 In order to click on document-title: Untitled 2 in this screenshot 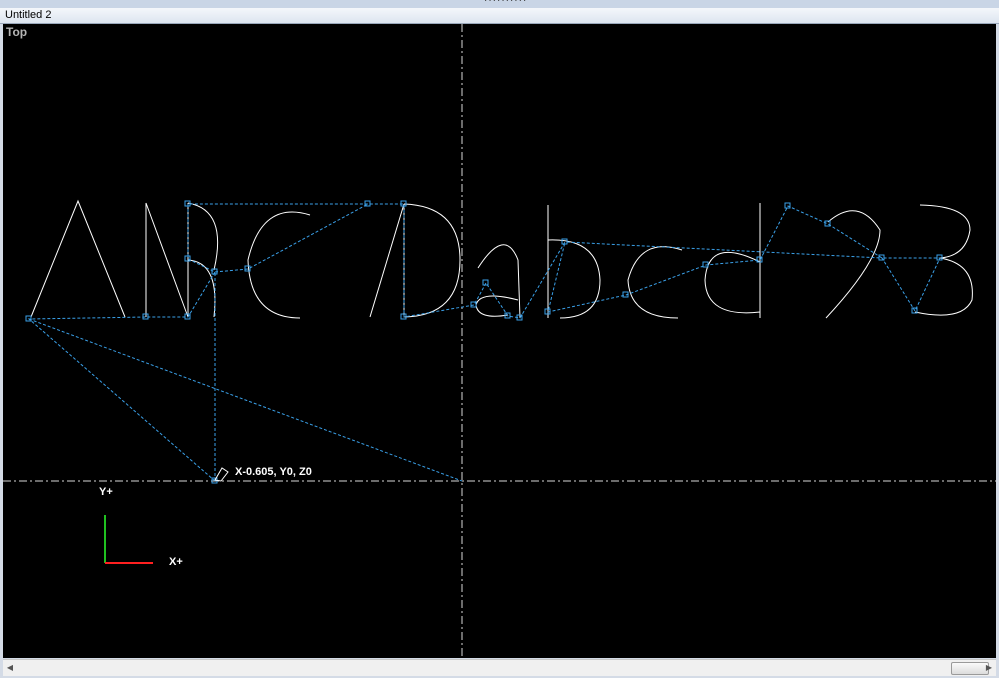, I will do `click(28, 15)`.